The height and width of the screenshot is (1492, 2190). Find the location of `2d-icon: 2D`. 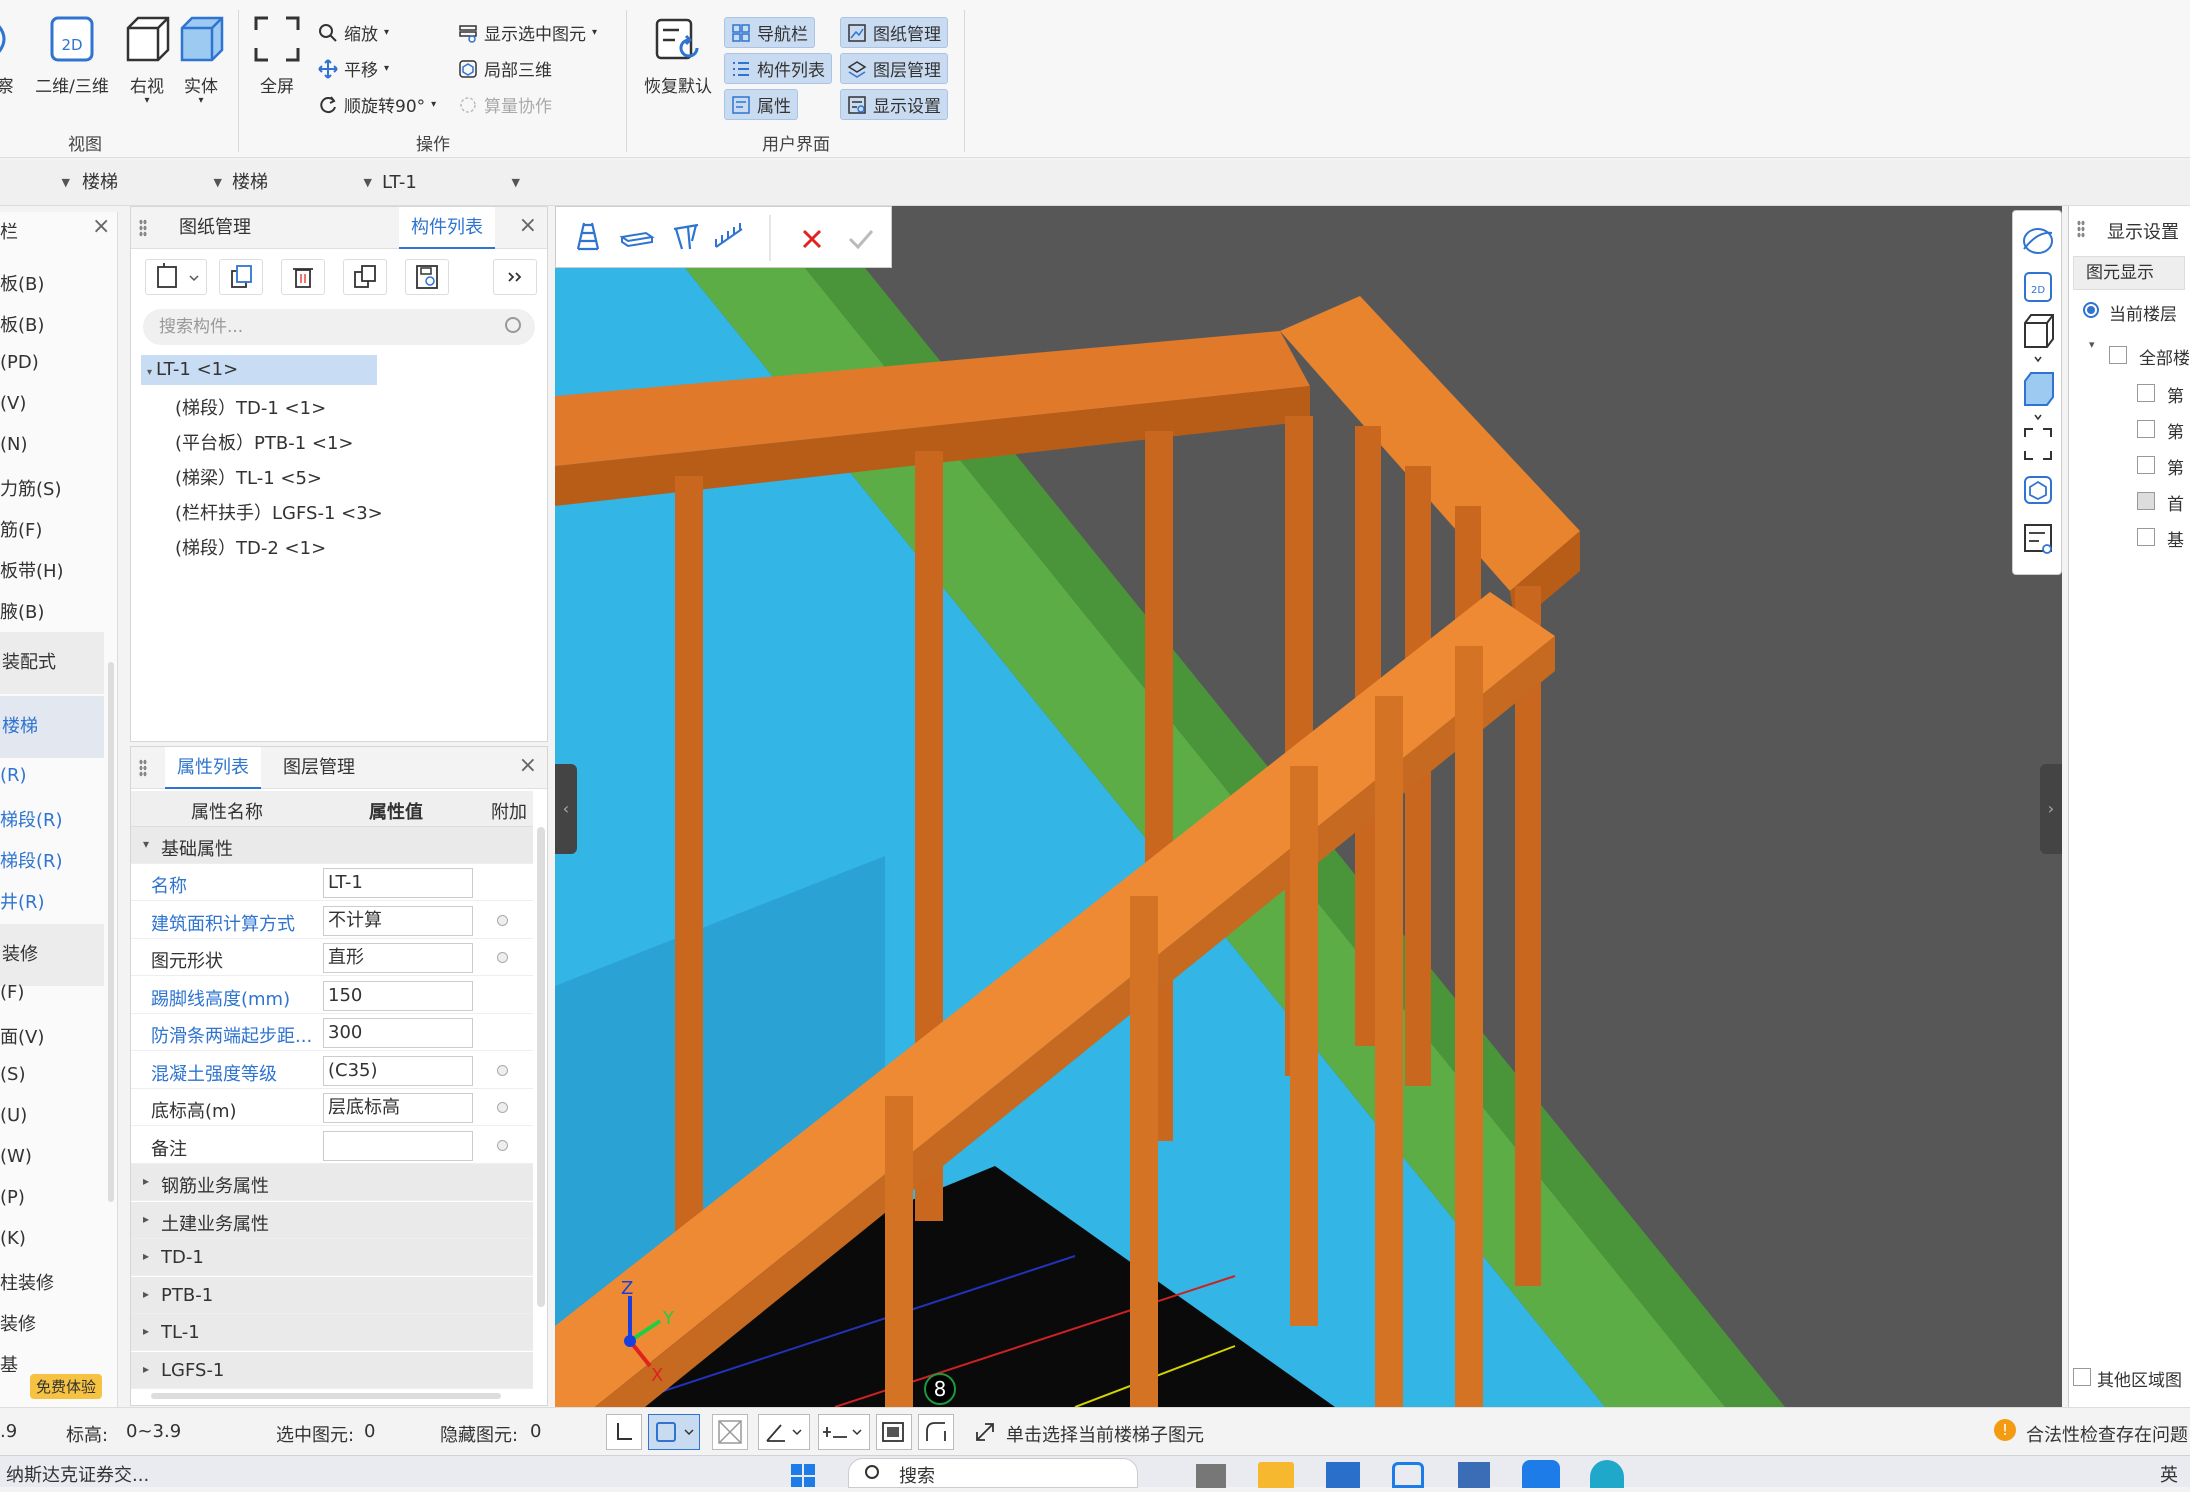

2d-icon: 2D is located at coordinates (2038, 287).